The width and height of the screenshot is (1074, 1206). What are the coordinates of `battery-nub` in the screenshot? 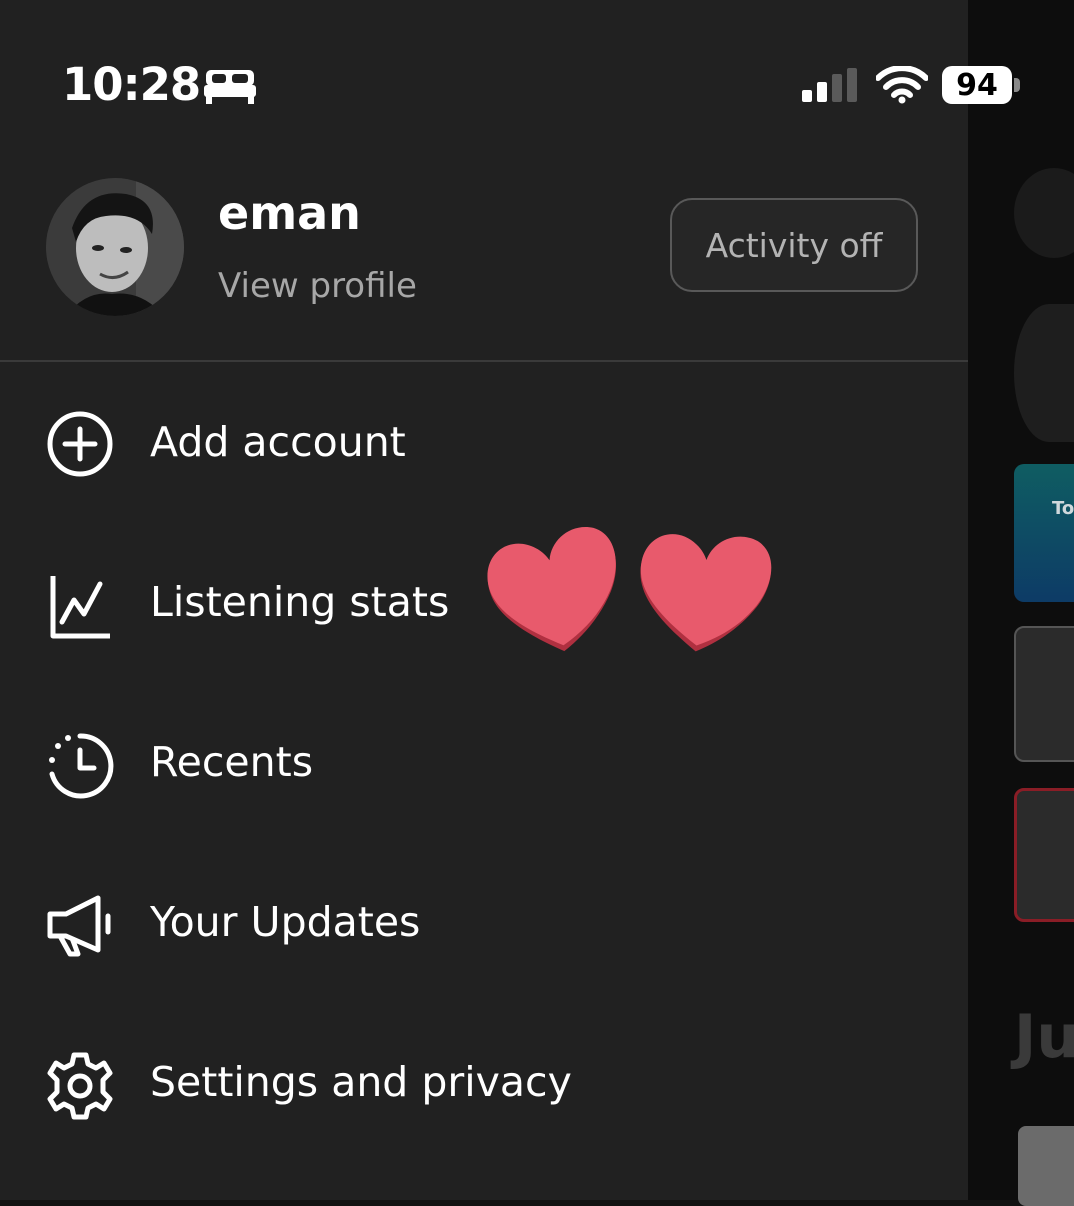 It's located at (1017, 85).